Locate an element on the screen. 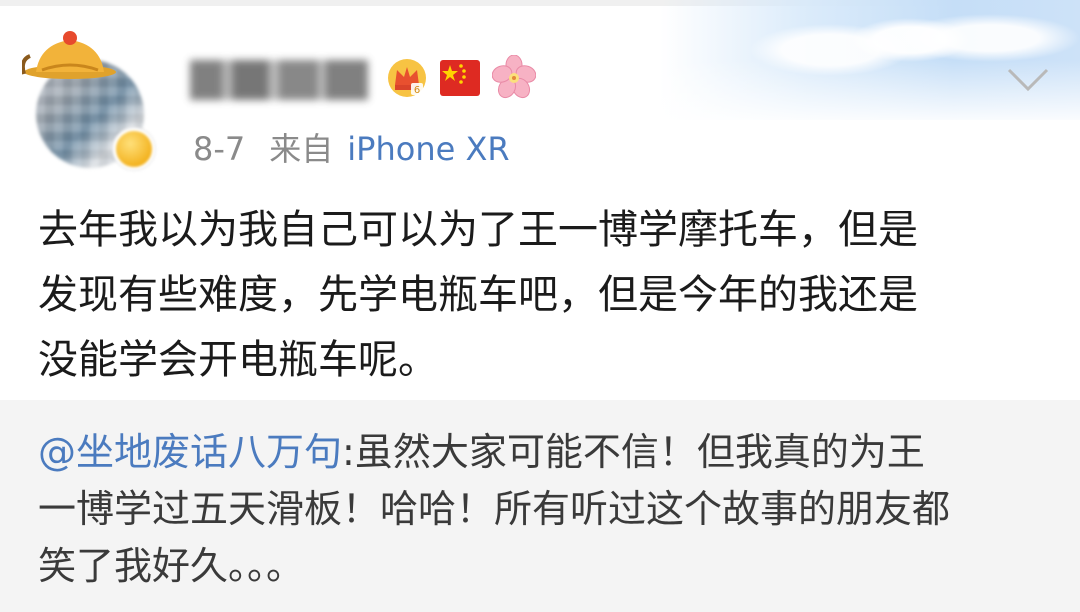 The image size is (1080, 612). repost-text-line: @坐地废话八万句:虽然大家可能不信！但我真的为王 is located at coordinates (543, 452).